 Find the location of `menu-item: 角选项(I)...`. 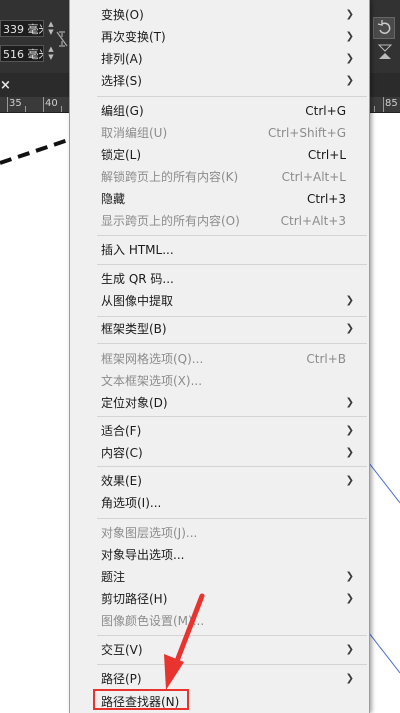

menu-item: 角选项(I)... is located at coordinates (231, 503).